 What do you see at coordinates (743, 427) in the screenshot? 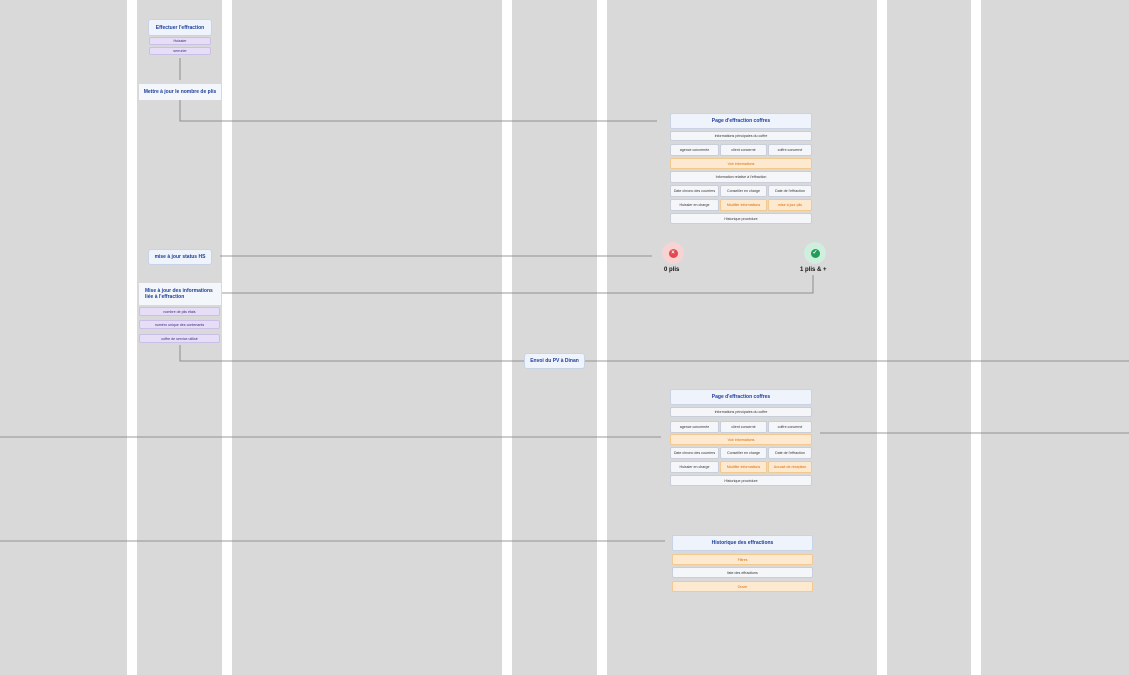
I see `page2-client: client concerné` at bounding box center [743, 427].